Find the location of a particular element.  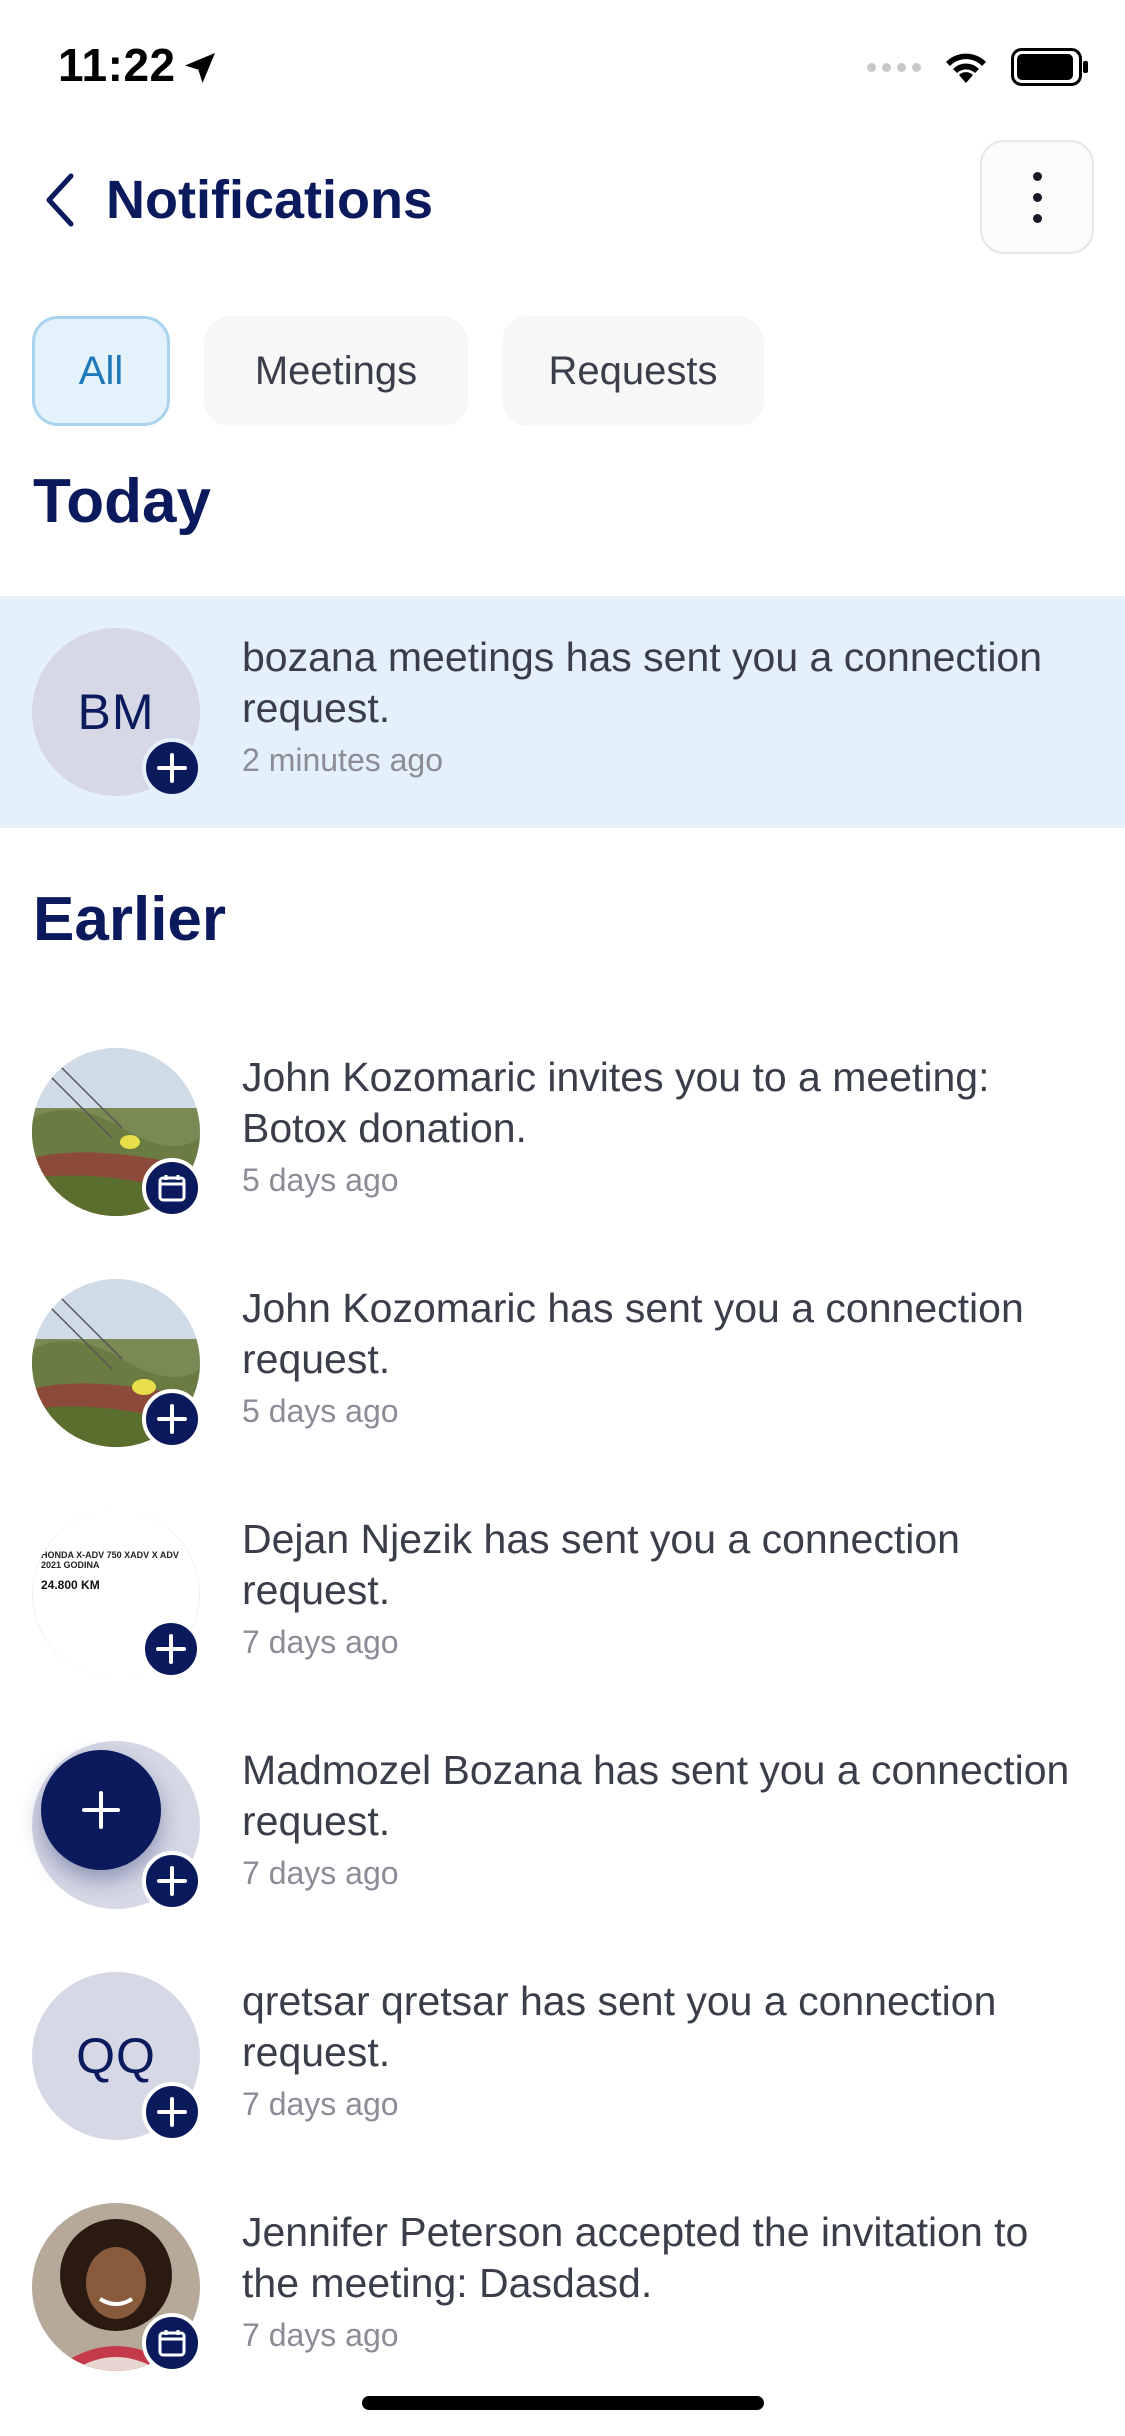

status-indicators is located at coordinates (978, 67).